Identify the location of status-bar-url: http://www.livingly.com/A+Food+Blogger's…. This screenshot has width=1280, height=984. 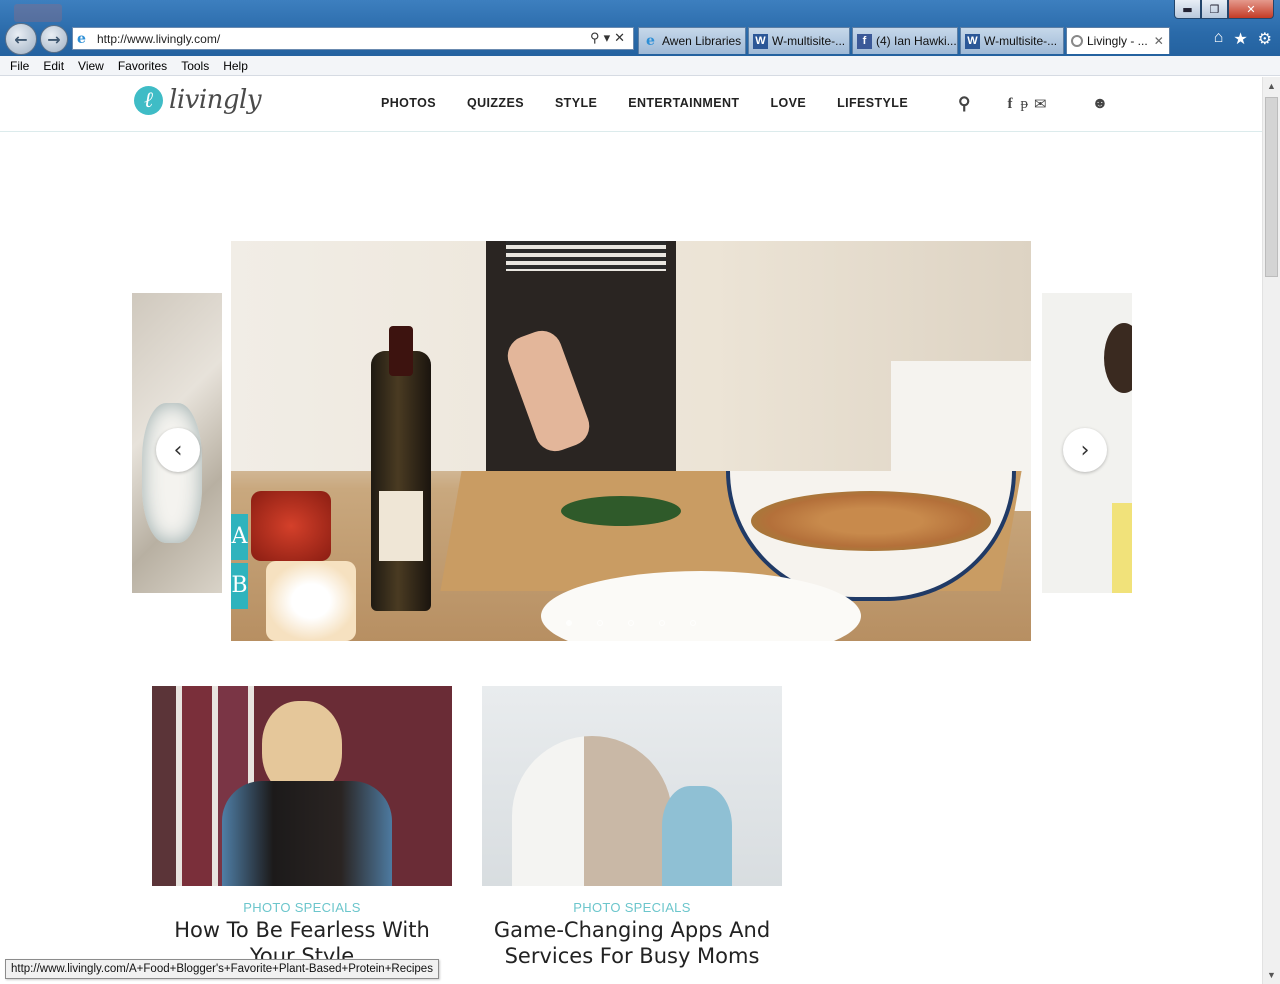
(222, 969).